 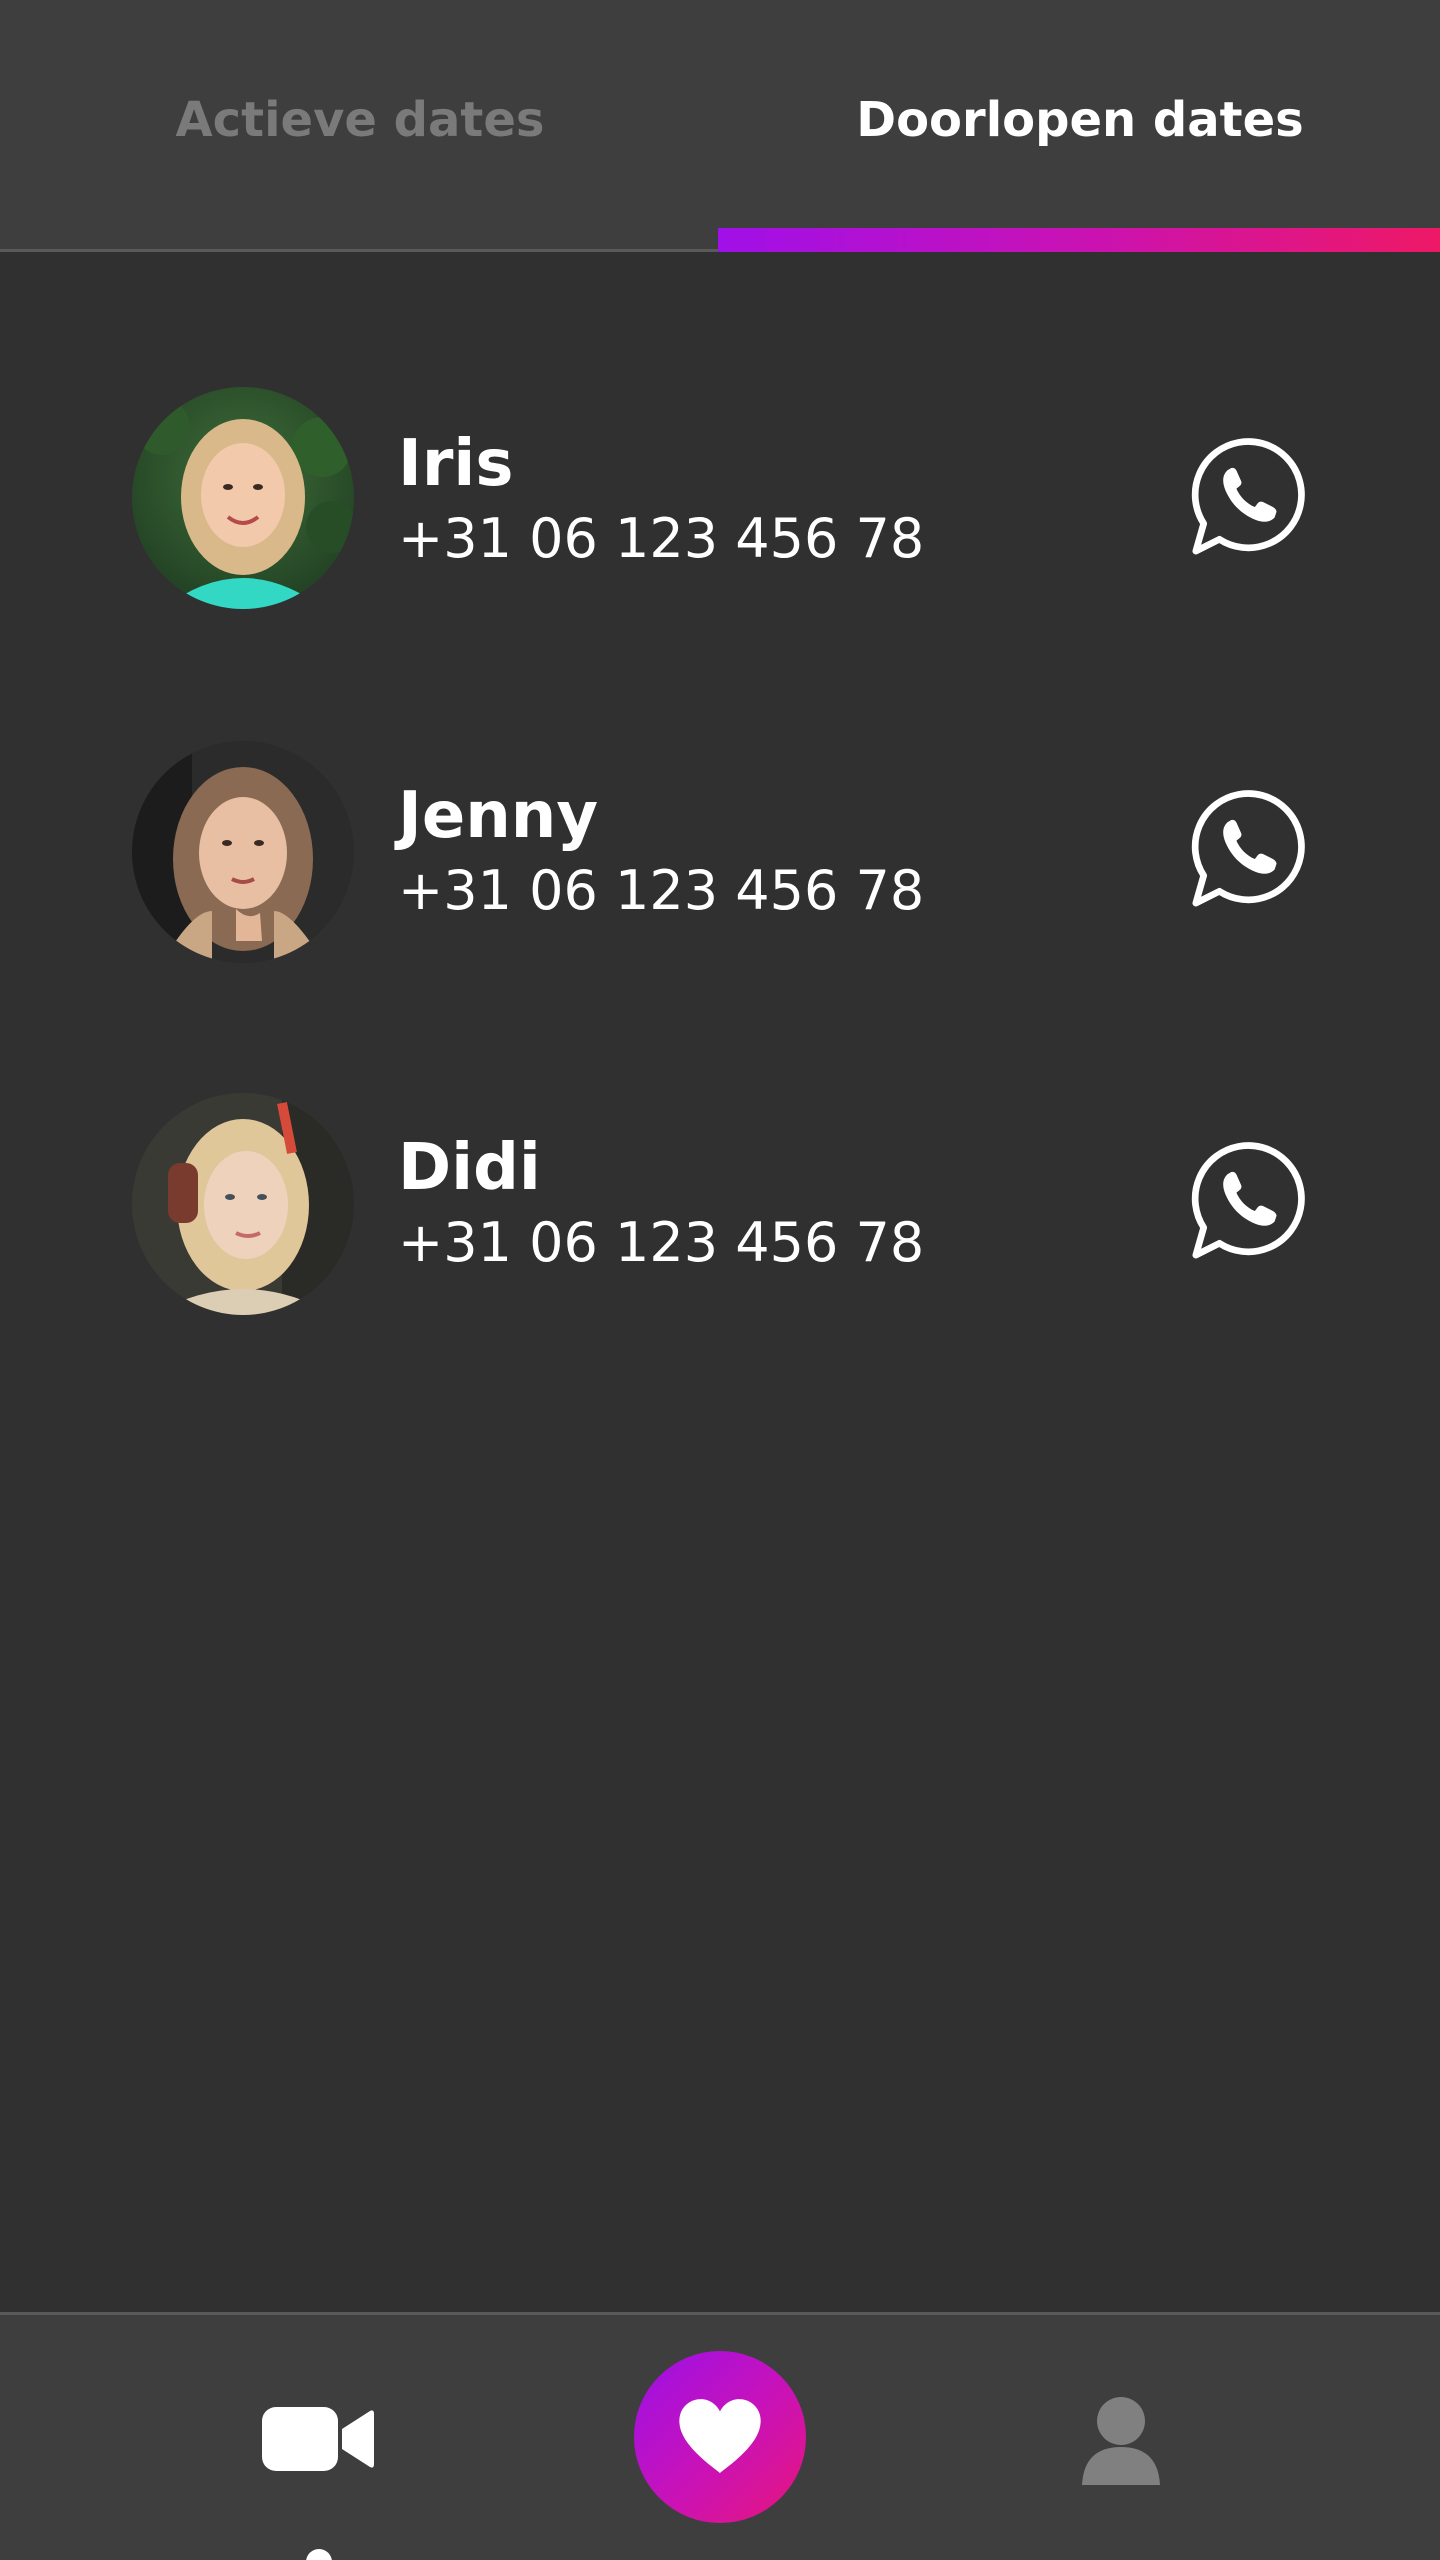 I want to click on video-camera-icon, so click(x=318, y=2439).